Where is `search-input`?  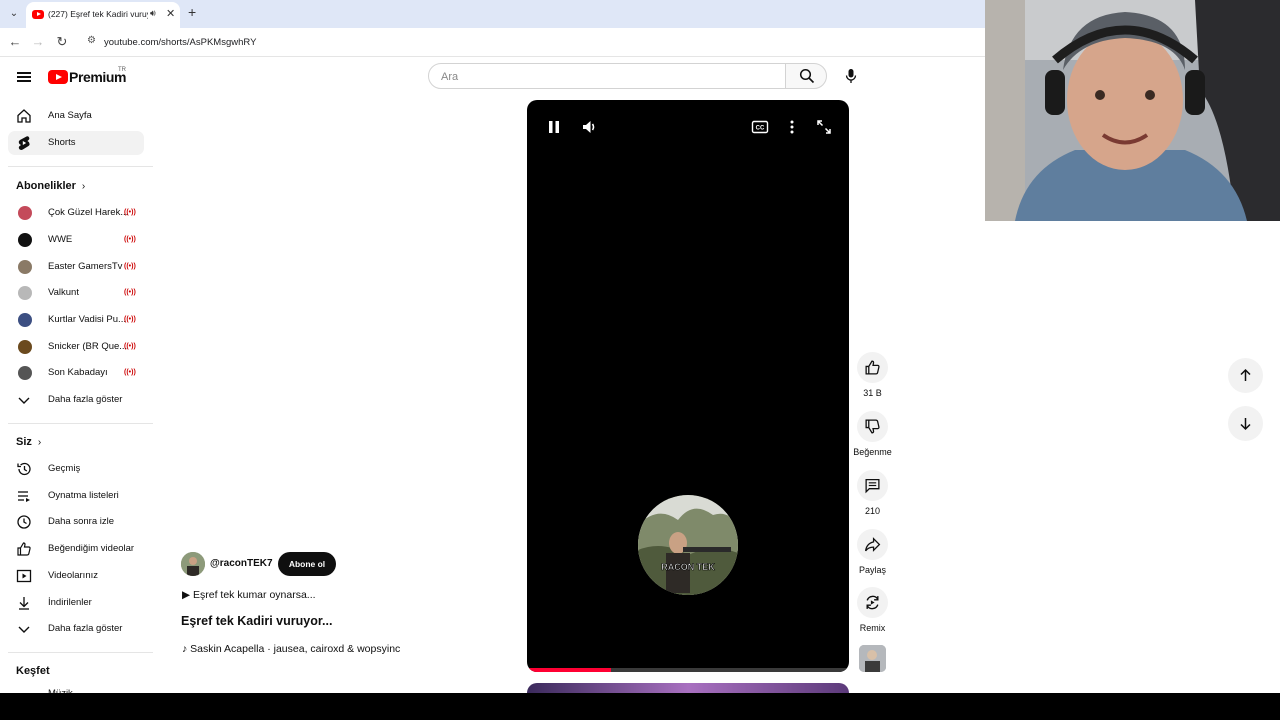 search-input is located at coordinates (606, 76).